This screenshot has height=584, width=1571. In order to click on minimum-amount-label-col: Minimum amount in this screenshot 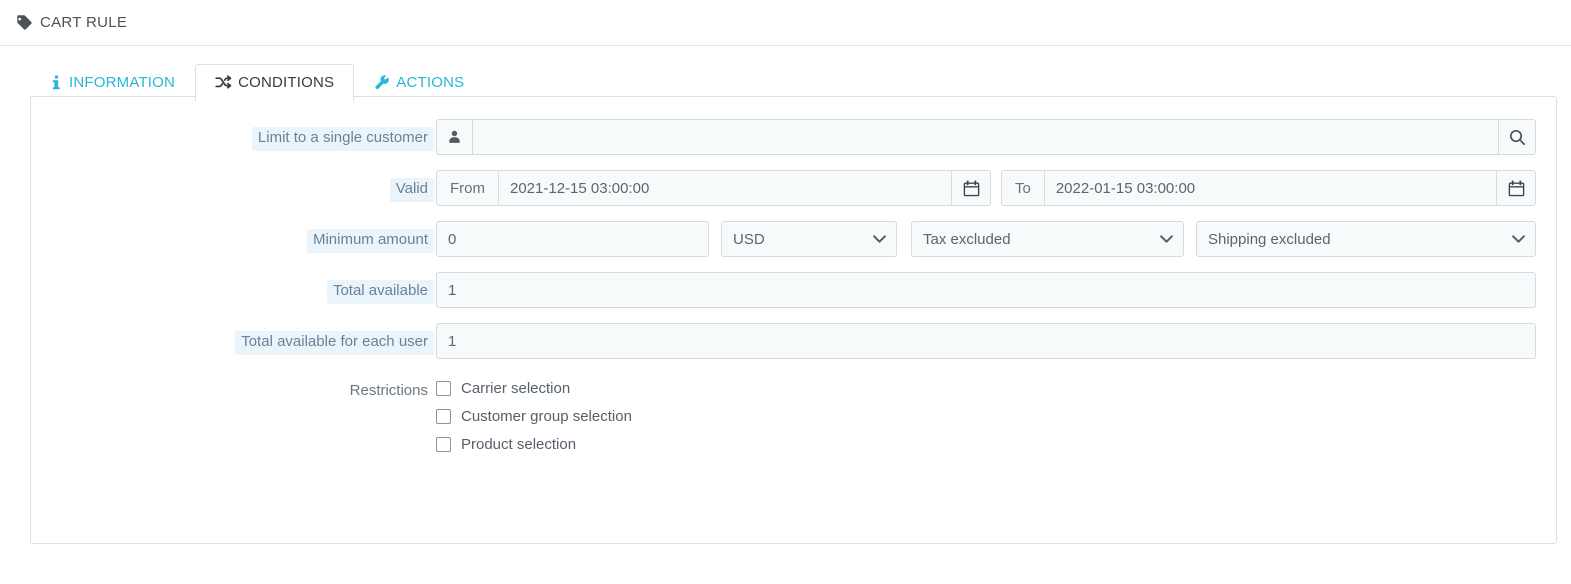, I will do `click(232, 237)`.